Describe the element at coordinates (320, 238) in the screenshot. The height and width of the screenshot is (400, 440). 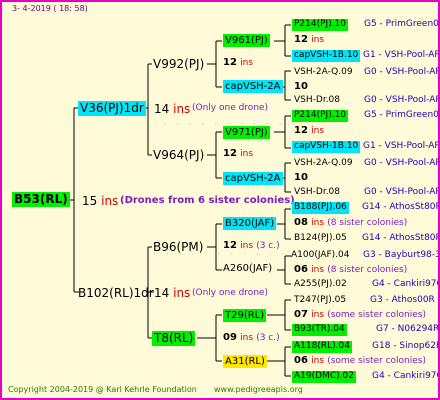
I see `gen4-node: B124(PJ).05` at that location.